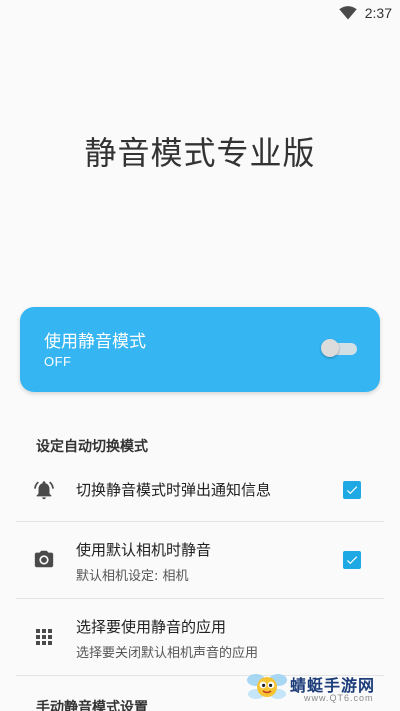 The image size is (400, 711). I want to click on checkbox-camera, so click(352, 560).